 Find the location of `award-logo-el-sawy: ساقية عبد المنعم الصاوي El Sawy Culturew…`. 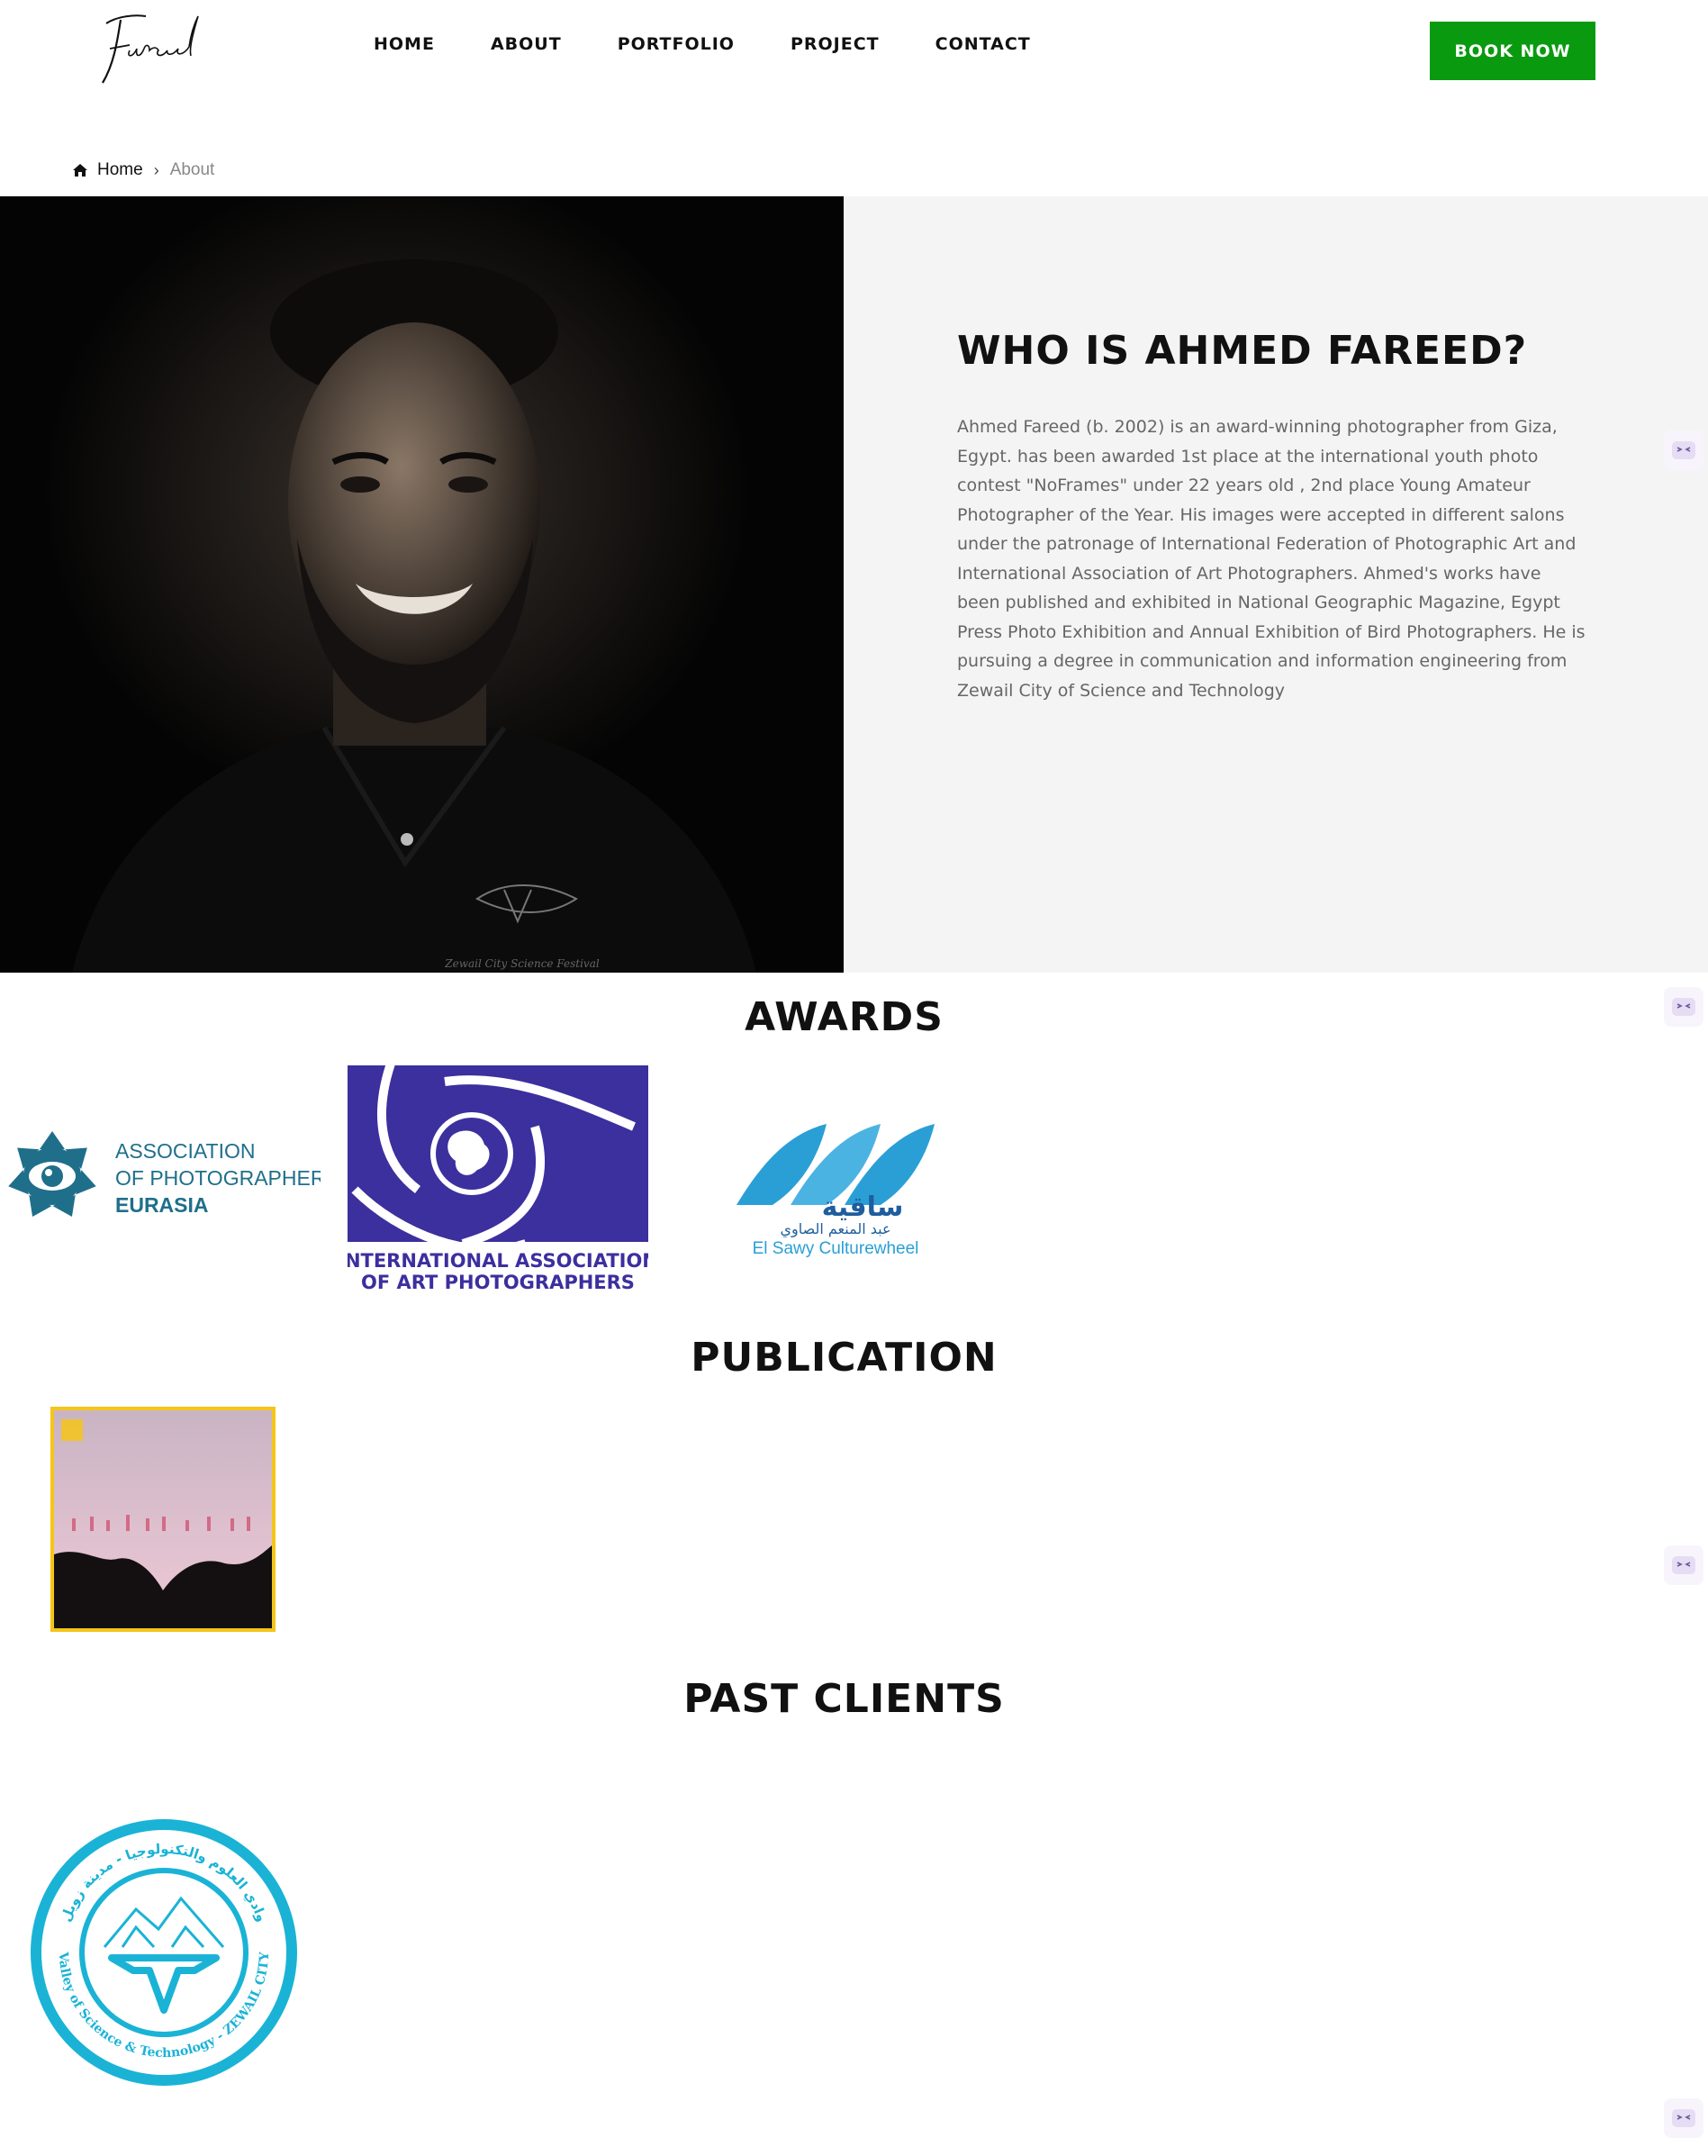

award-logo-el-sawy: ساقية عبد المنعم الصاوي El Sawy Culturew… is located at coordinates (835, 1182).